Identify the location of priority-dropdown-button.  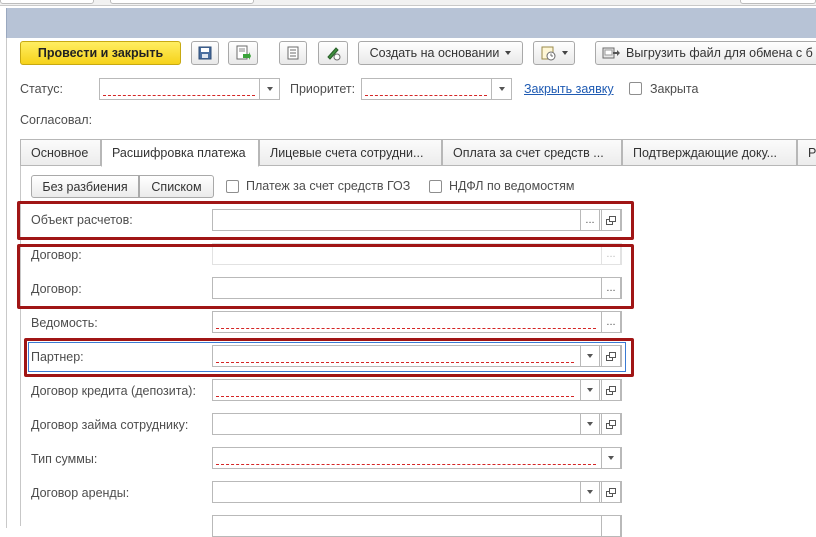
(501, 89).